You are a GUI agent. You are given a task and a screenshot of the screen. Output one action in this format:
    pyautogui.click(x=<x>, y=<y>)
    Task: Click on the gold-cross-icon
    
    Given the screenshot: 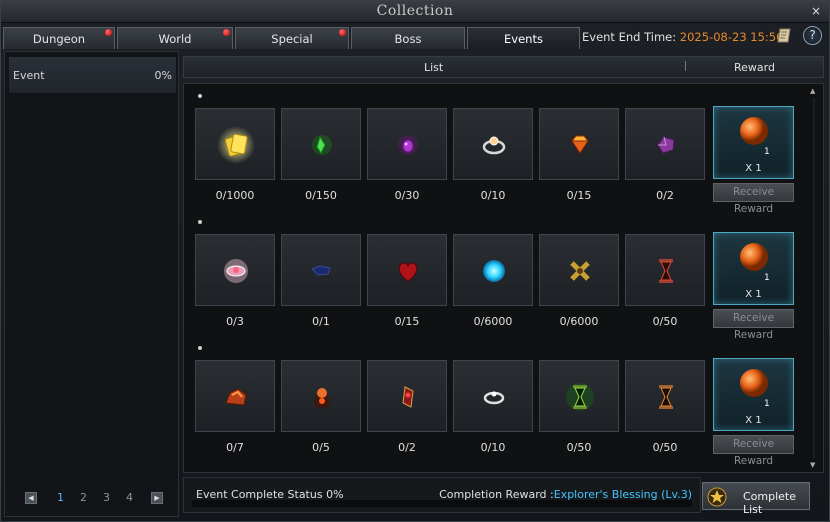 What is the action you would take?
    pyautogui.click(x=580, y=271)
    